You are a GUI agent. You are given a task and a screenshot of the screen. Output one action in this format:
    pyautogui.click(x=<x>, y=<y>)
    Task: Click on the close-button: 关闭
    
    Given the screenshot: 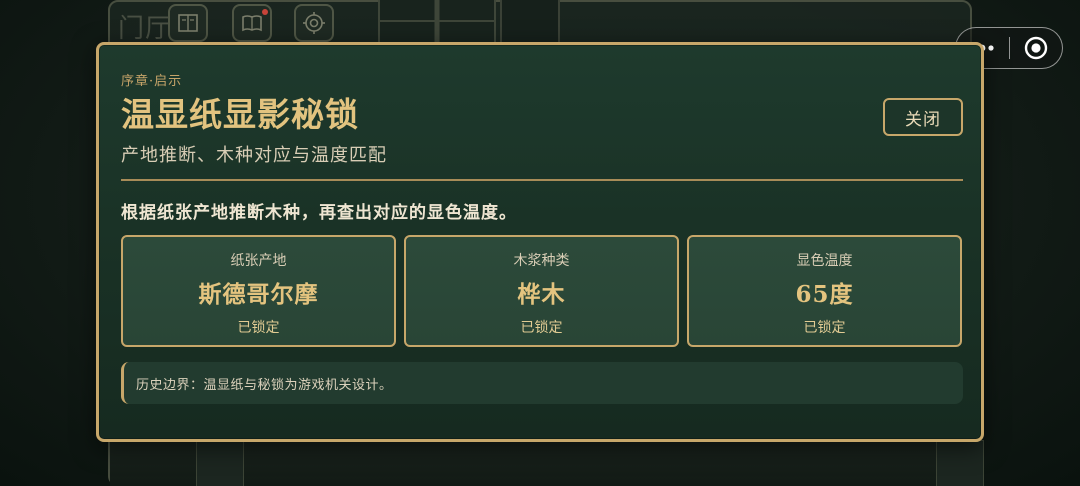 What is the action you would take?
    pyautogui.click(x=923, y=117)
    